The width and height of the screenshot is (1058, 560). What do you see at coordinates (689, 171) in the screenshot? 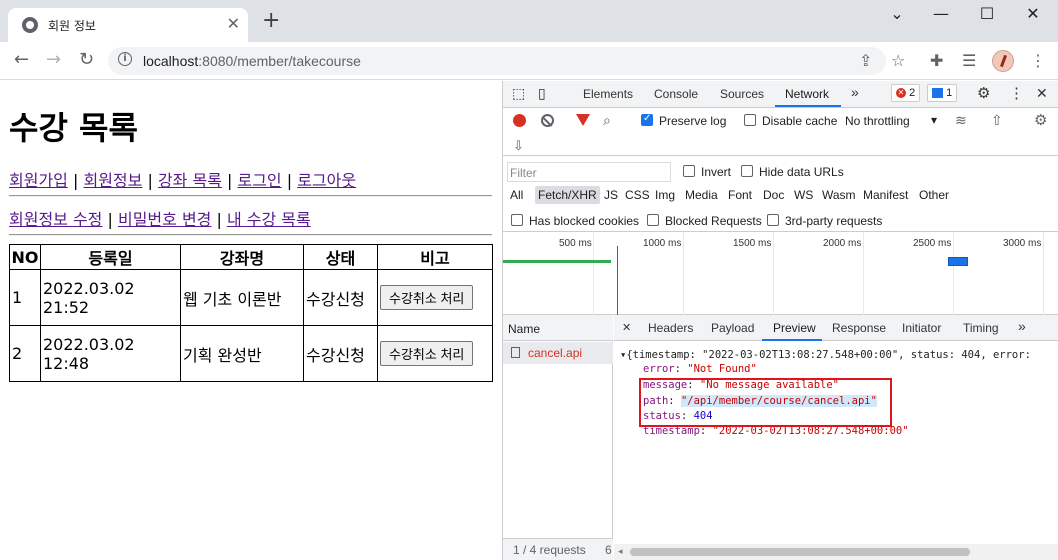
I see `invert-checkbox` at bounding box center [689, 171].